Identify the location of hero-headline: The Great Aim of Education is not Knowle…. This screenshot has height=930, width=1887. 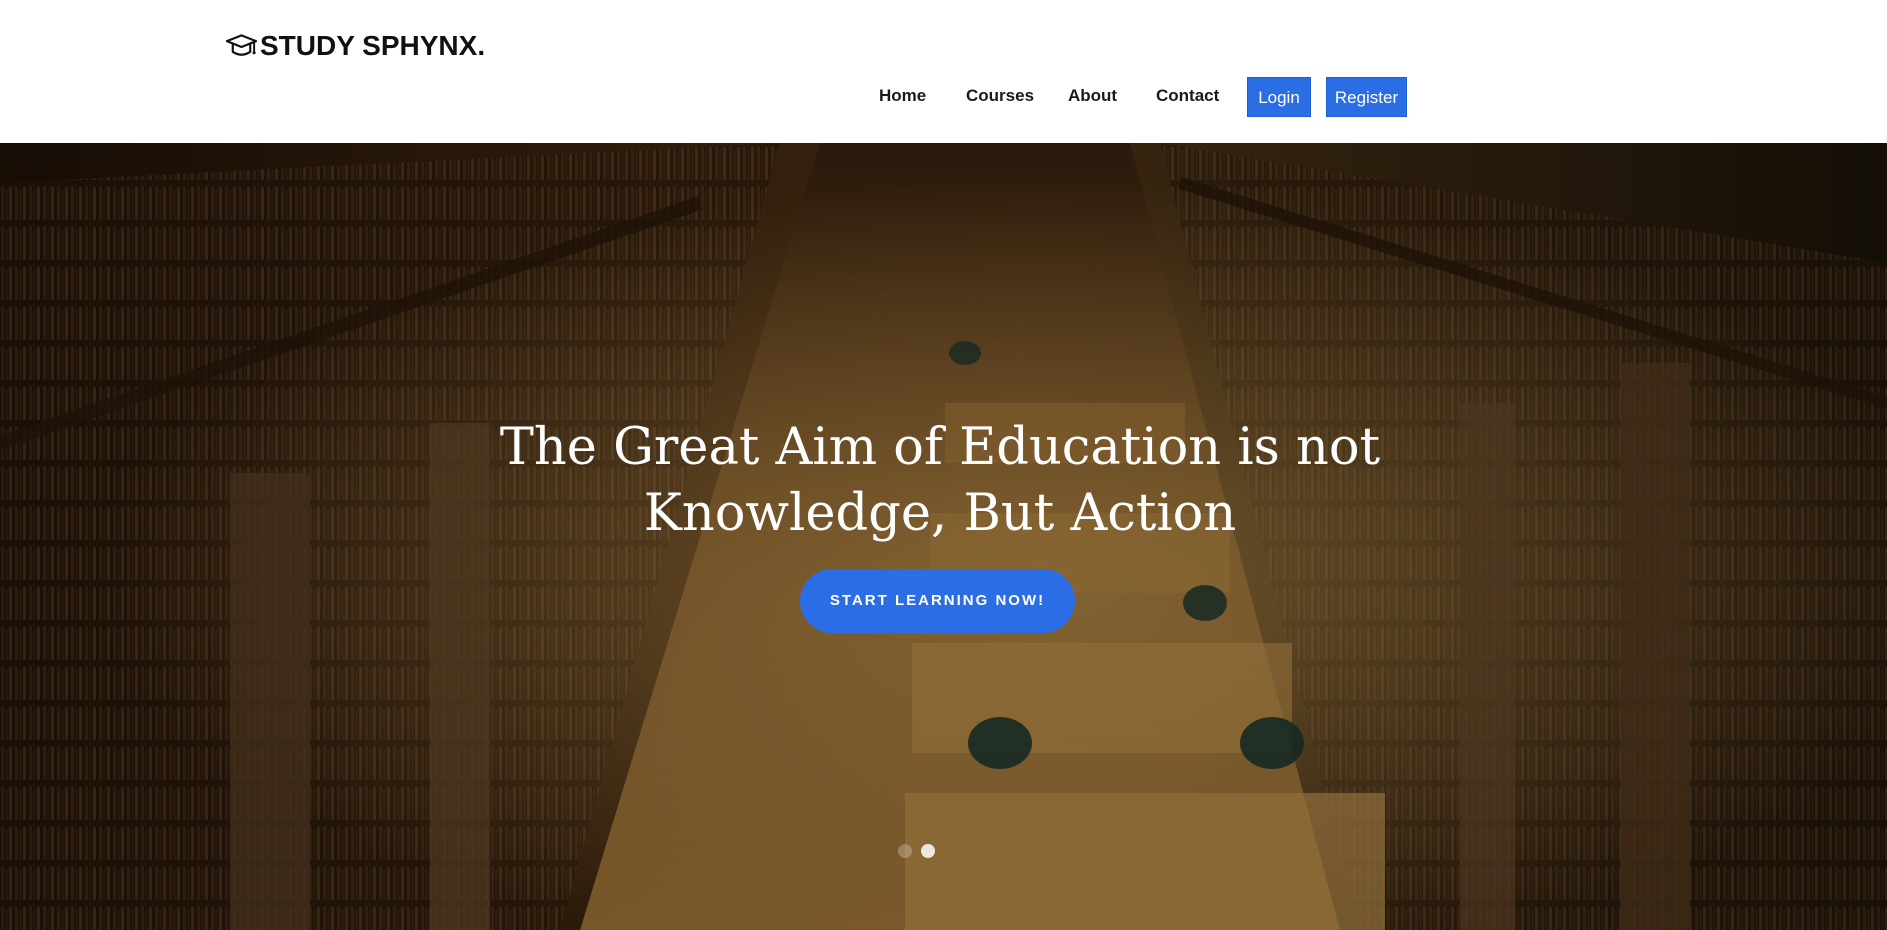
(940, 481).